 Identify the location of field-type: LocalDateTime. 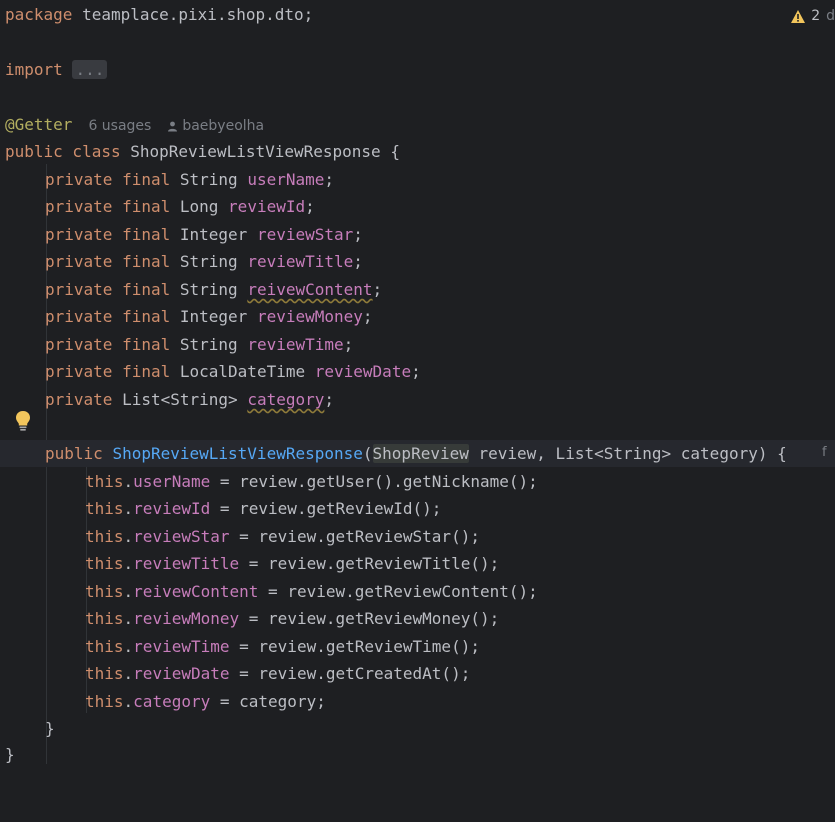
(242, 371).